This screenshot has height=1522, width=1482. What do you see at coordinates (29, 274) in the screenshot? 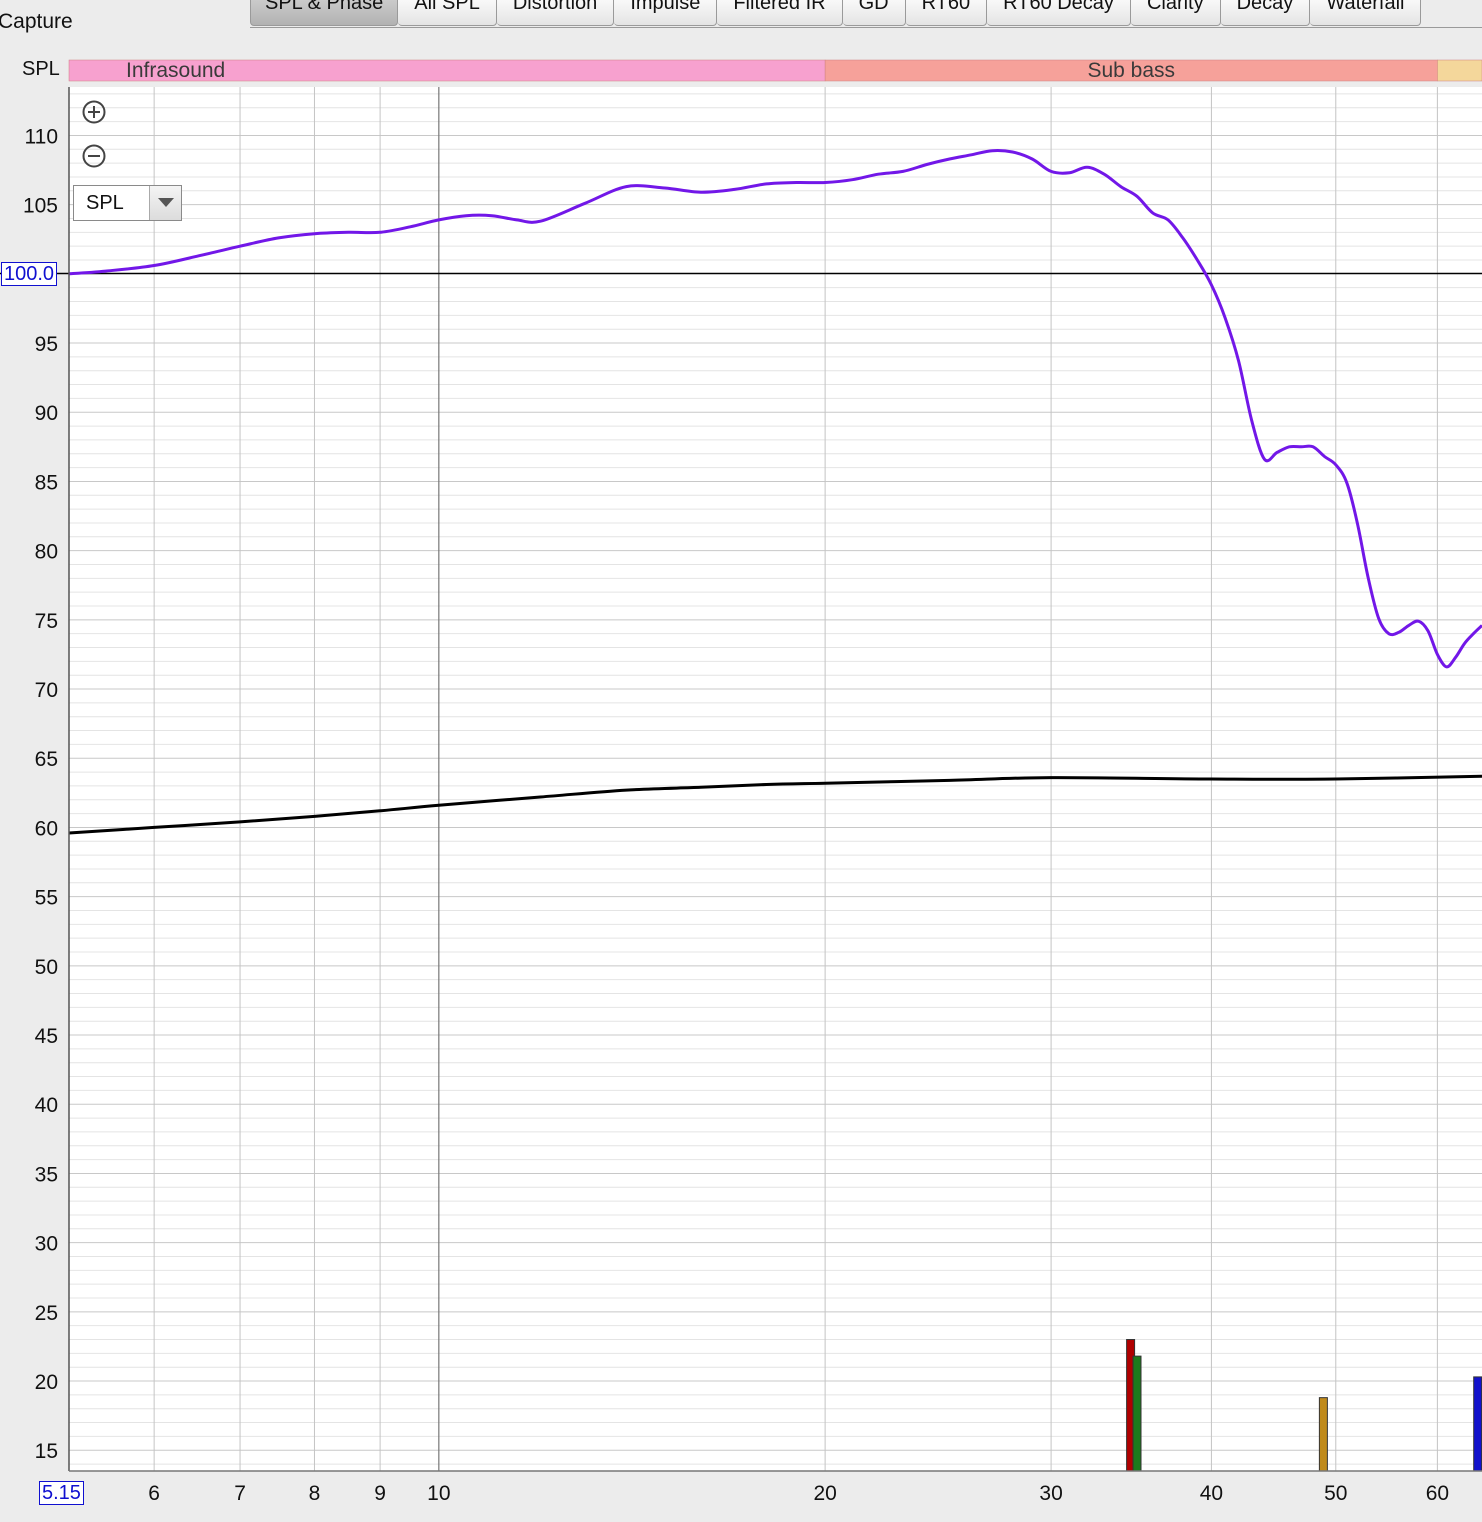
I see `reference-level-label: 100.0` at bounding box center [29, 274].